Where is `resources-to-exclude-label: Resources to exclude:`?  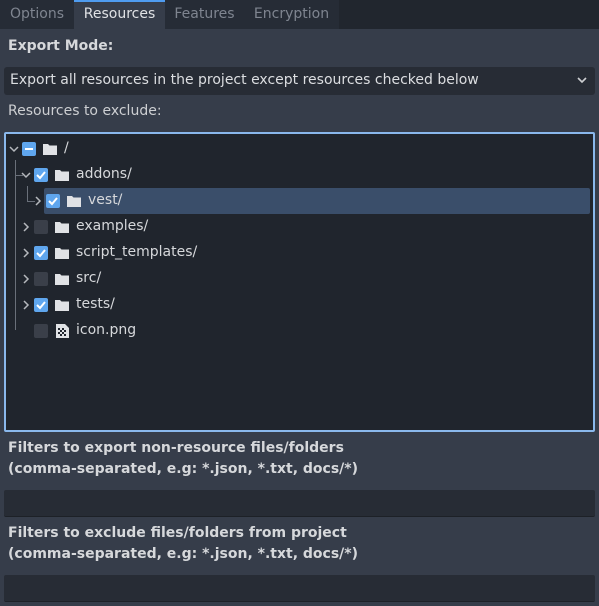
resources-to-exclude-label: Resources to exclude: is located at coordinates (85, 111).